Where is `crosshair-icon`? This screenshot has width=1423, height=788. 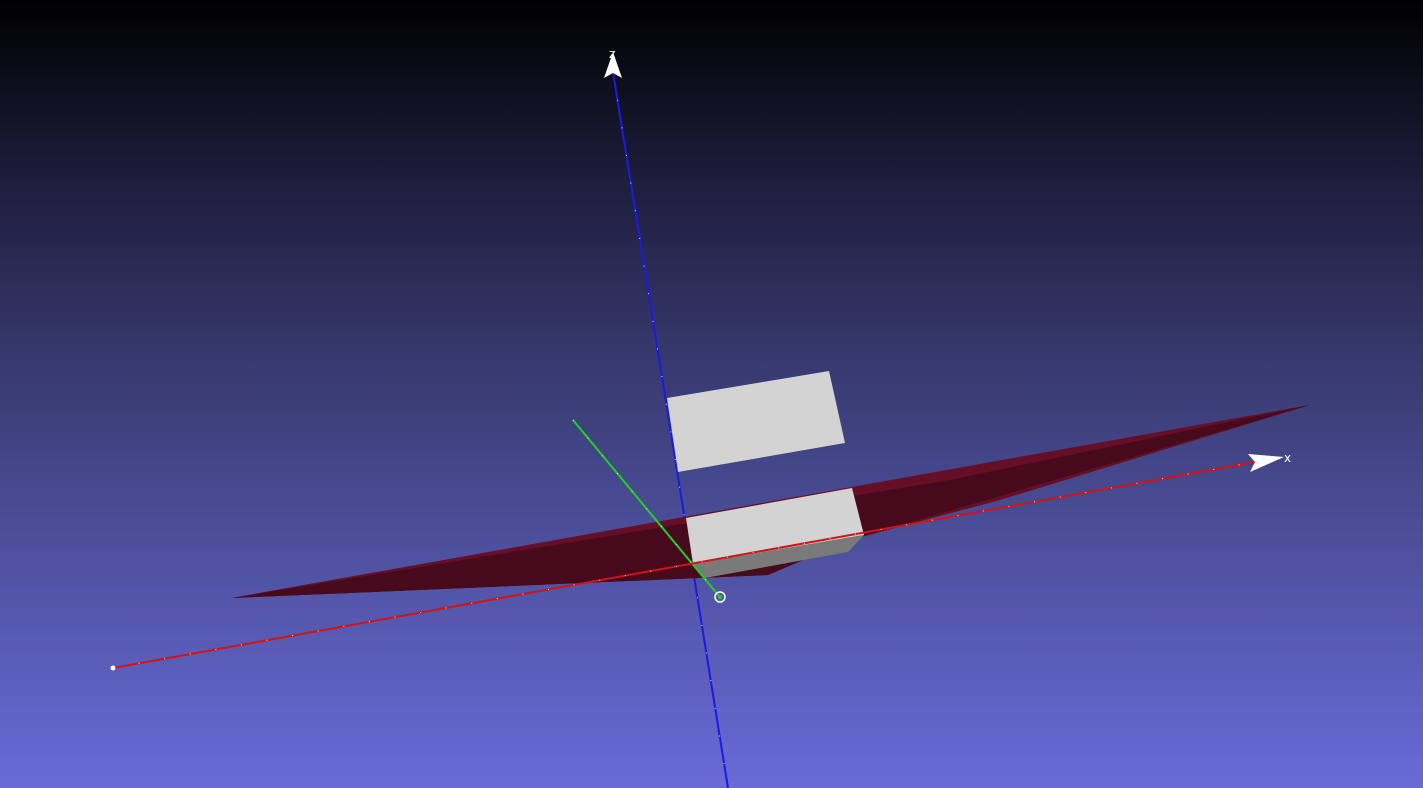
crosshair-icon is located at coordinates (720, 597).